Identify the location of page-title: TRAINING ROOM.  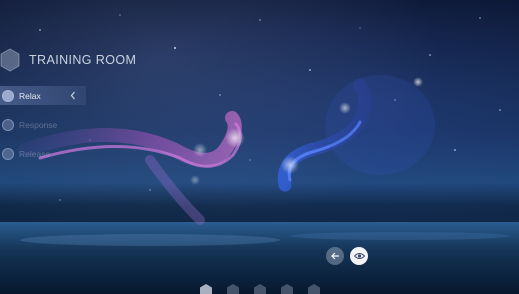
(83, 60).